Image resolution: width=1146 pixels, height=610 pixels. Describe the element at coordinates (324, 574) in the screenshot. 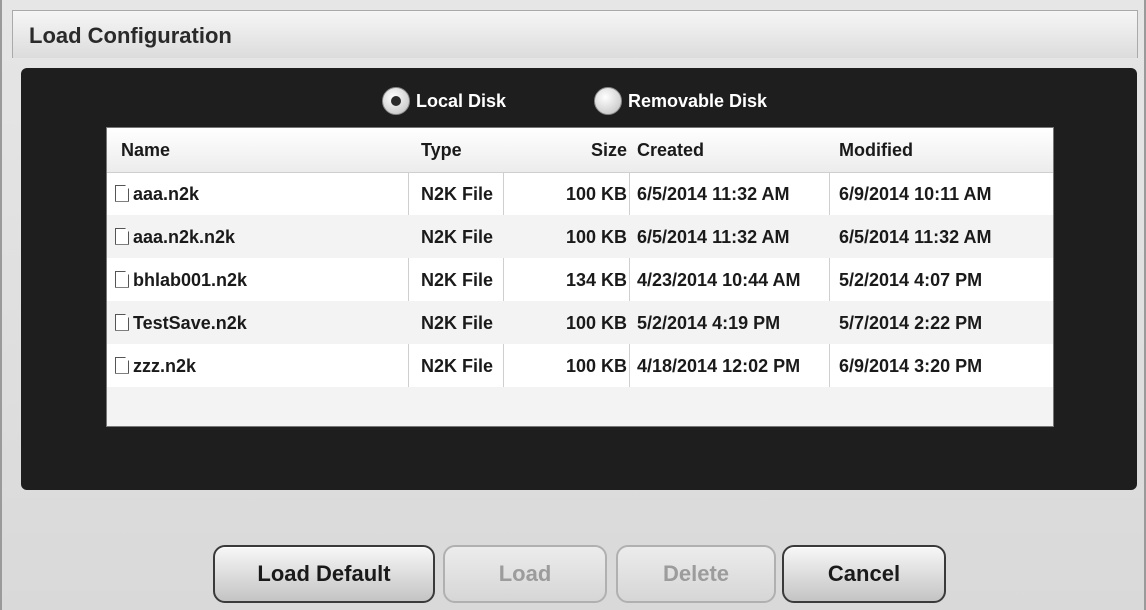

I see `load-default-button: Load Default` at that location.